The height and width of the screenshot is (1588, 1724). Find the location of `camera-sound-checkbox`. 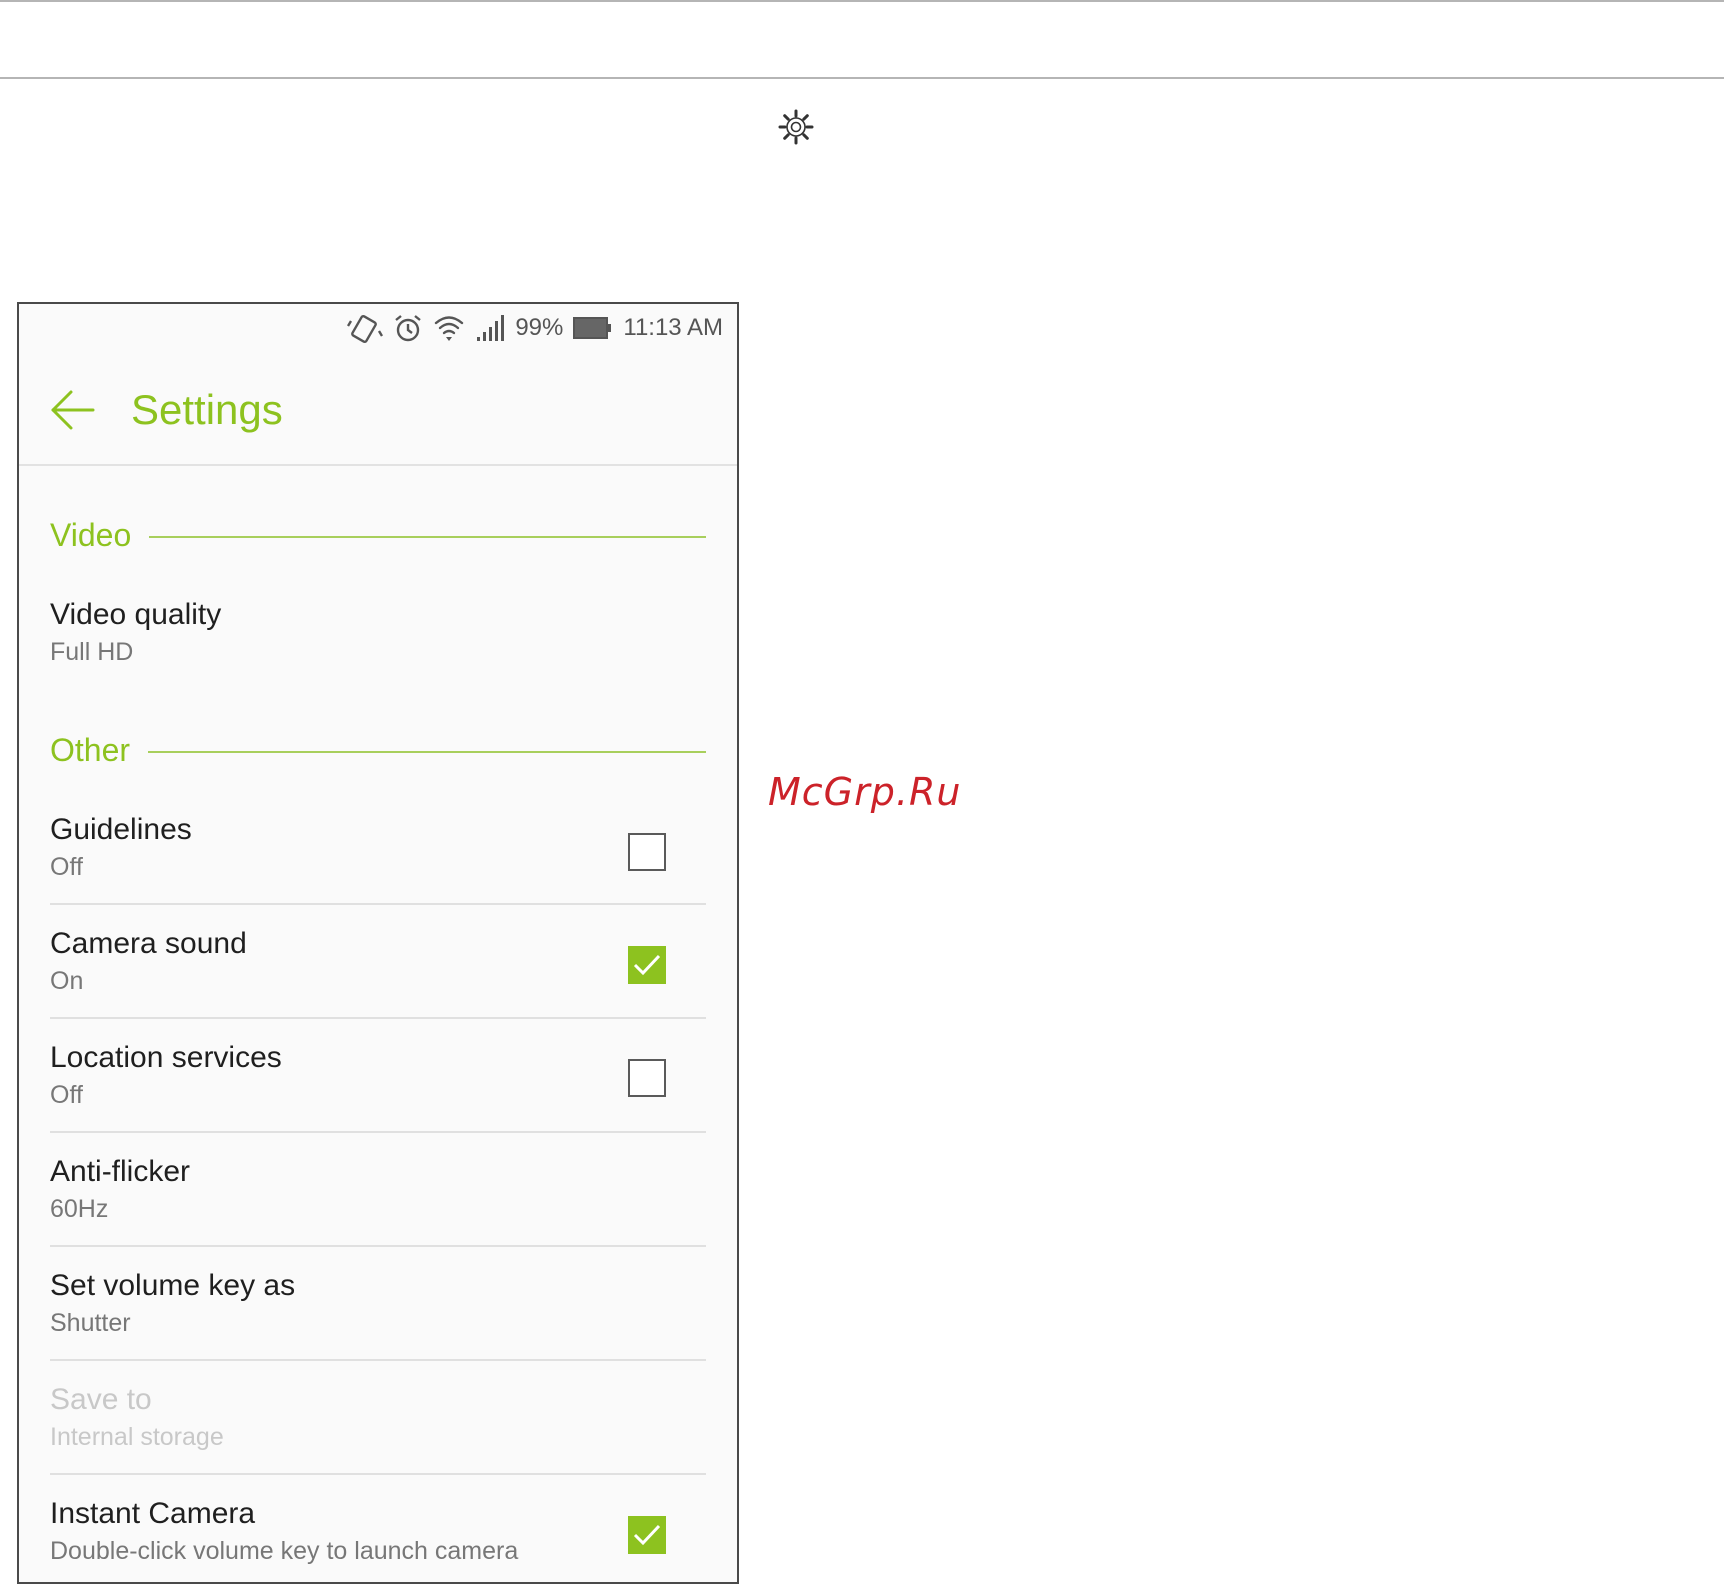

camera-sound-checkbox is located at coordinates (647, 965).